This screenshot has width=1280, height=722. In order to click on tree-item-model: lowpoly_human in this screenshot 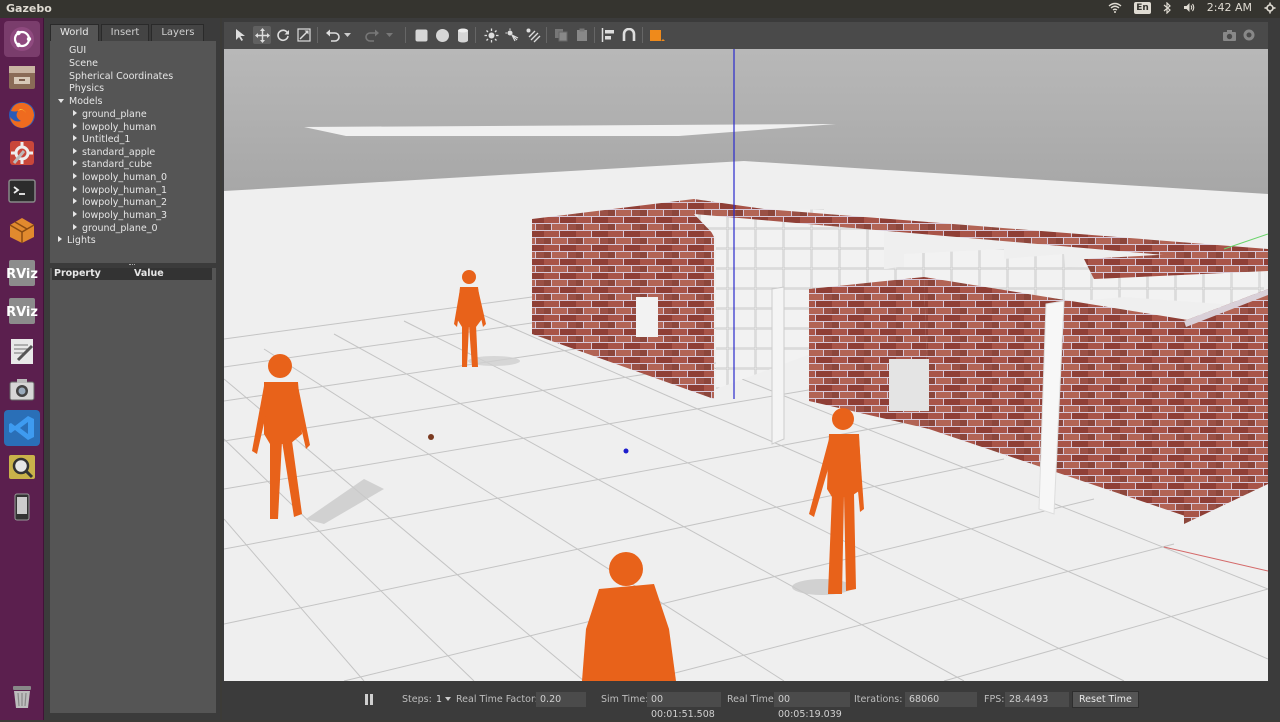, I will do `click(114, 128)`.